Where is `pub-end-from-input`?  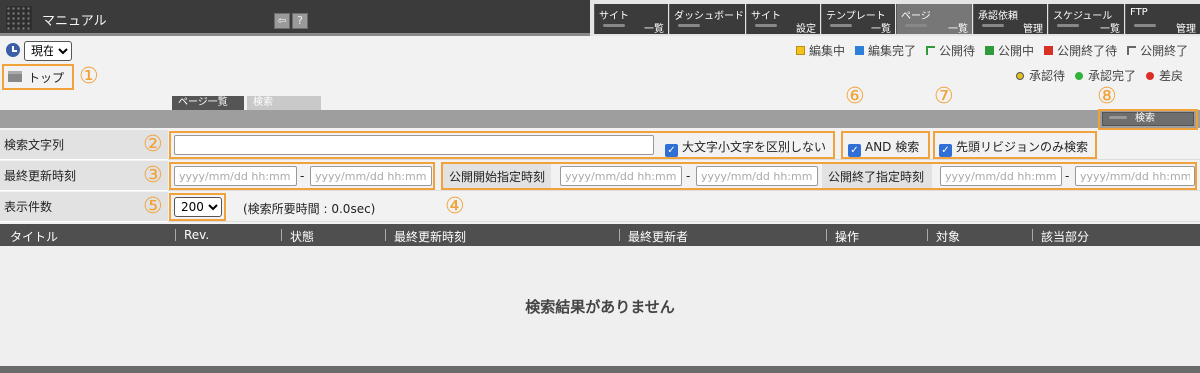
pub-end-from-input is located at coordinates (1001, 176).